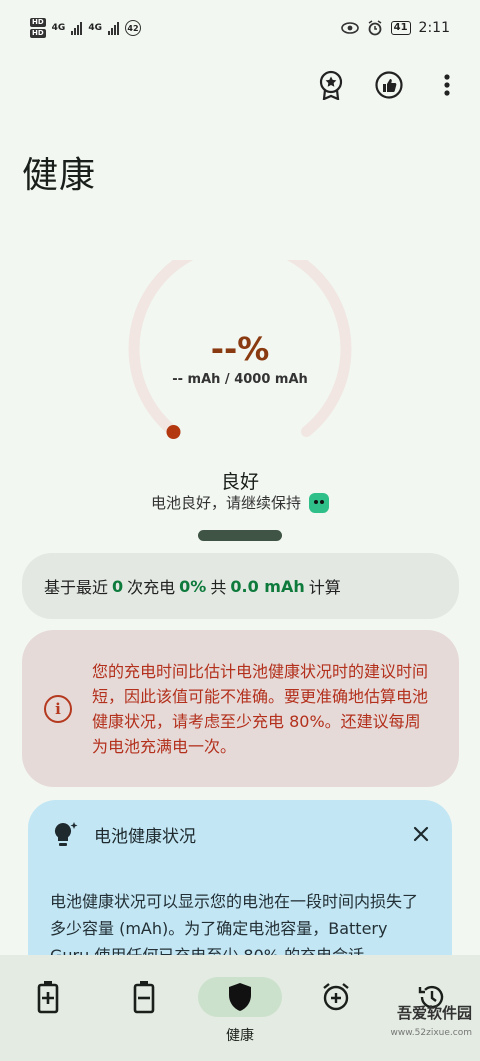 The width and height of the screenshot is (480, 1061). Describe the element at coordinates (319, 502) in the screenshot. I see `robot-mascot-icon` at that location.